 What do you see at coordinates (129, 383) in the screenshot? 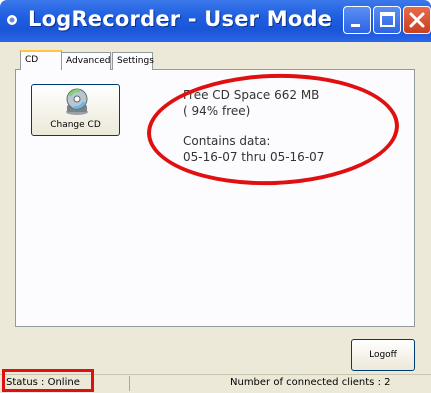
I see `status-separator` at bounding box center [129, 383].